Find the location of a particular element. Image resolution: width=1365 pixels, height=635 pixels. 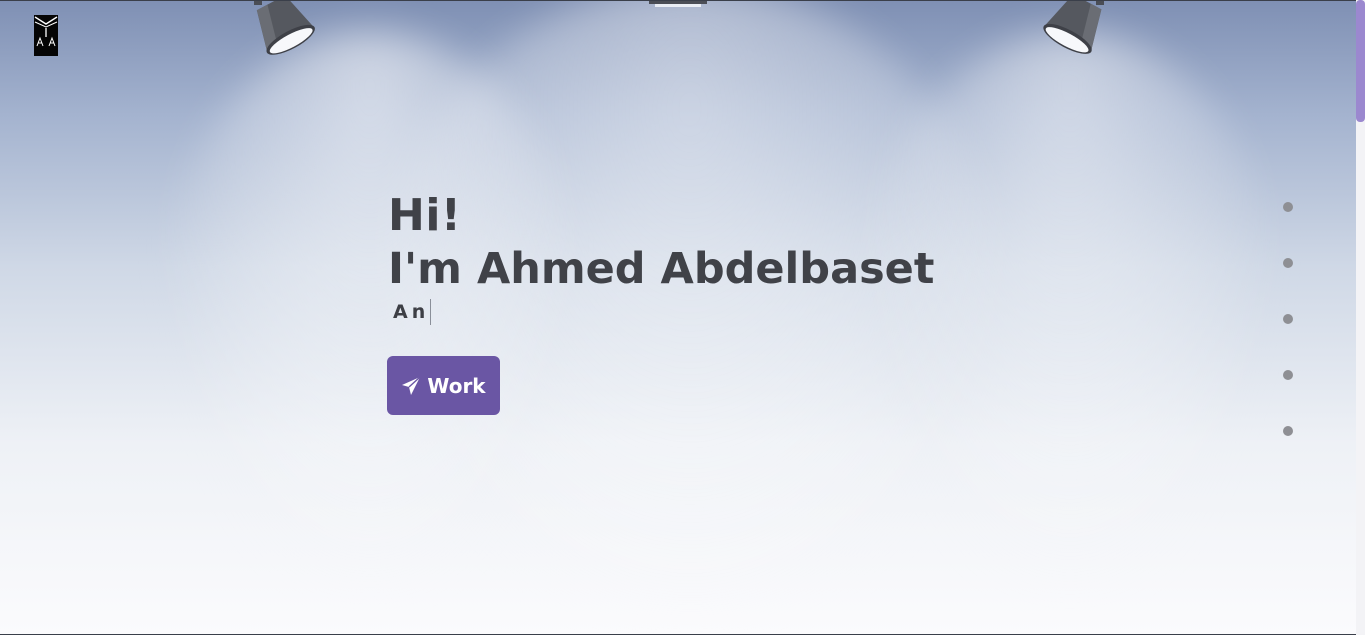

spotlight-center-icon is located at coordinates (678, 4).